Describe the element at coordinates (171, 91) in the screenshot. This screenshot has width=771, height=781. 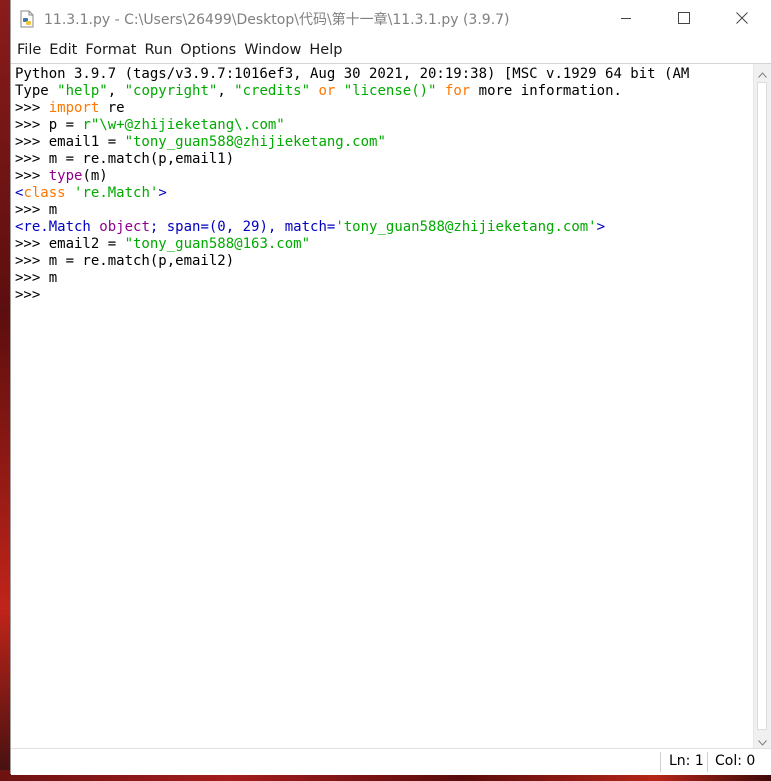
I see `string-token: "copyright"` at that location.